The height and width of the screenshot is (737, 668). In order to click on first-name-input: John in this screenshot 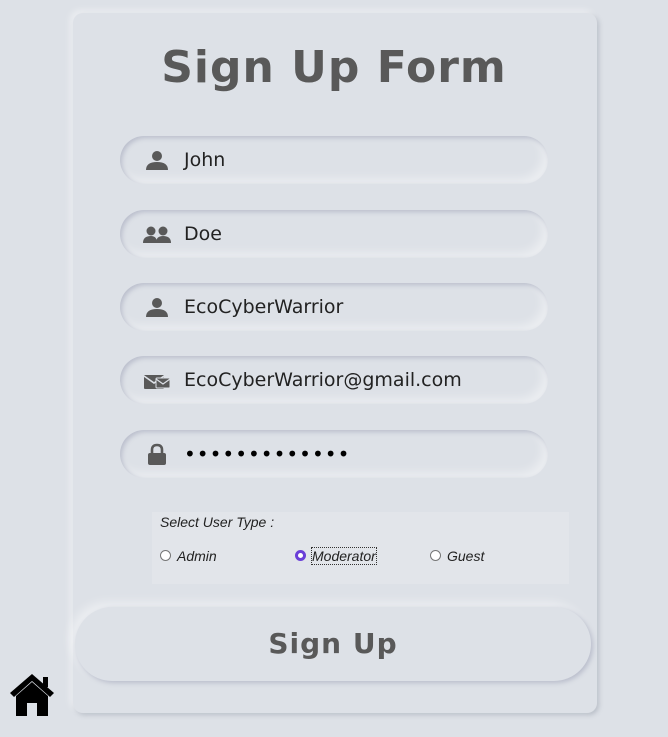, I will do `click(334, 160)`.